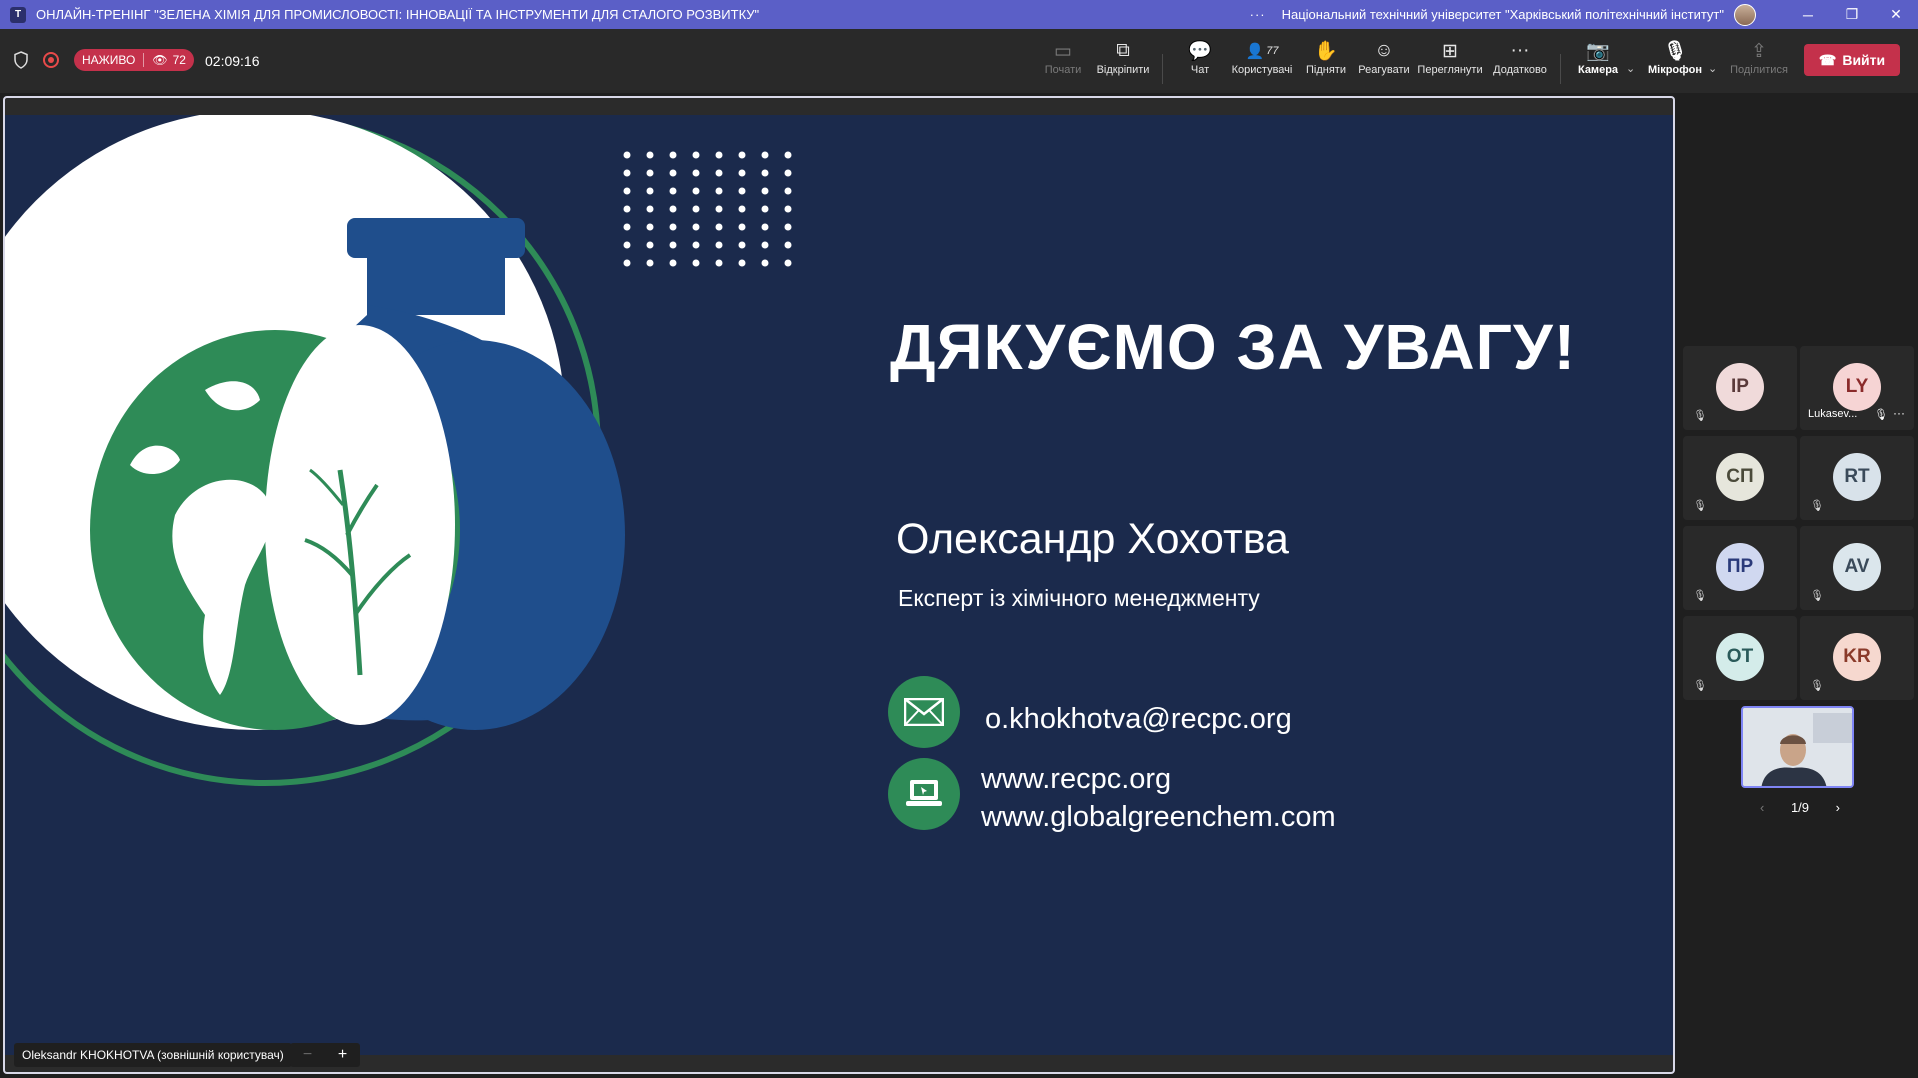 The image size is (1918, 1078). Describe the element at coordinates (1262, 63) in the screenshot. I see `people-button: 👤 77 Користувачі` at that location.